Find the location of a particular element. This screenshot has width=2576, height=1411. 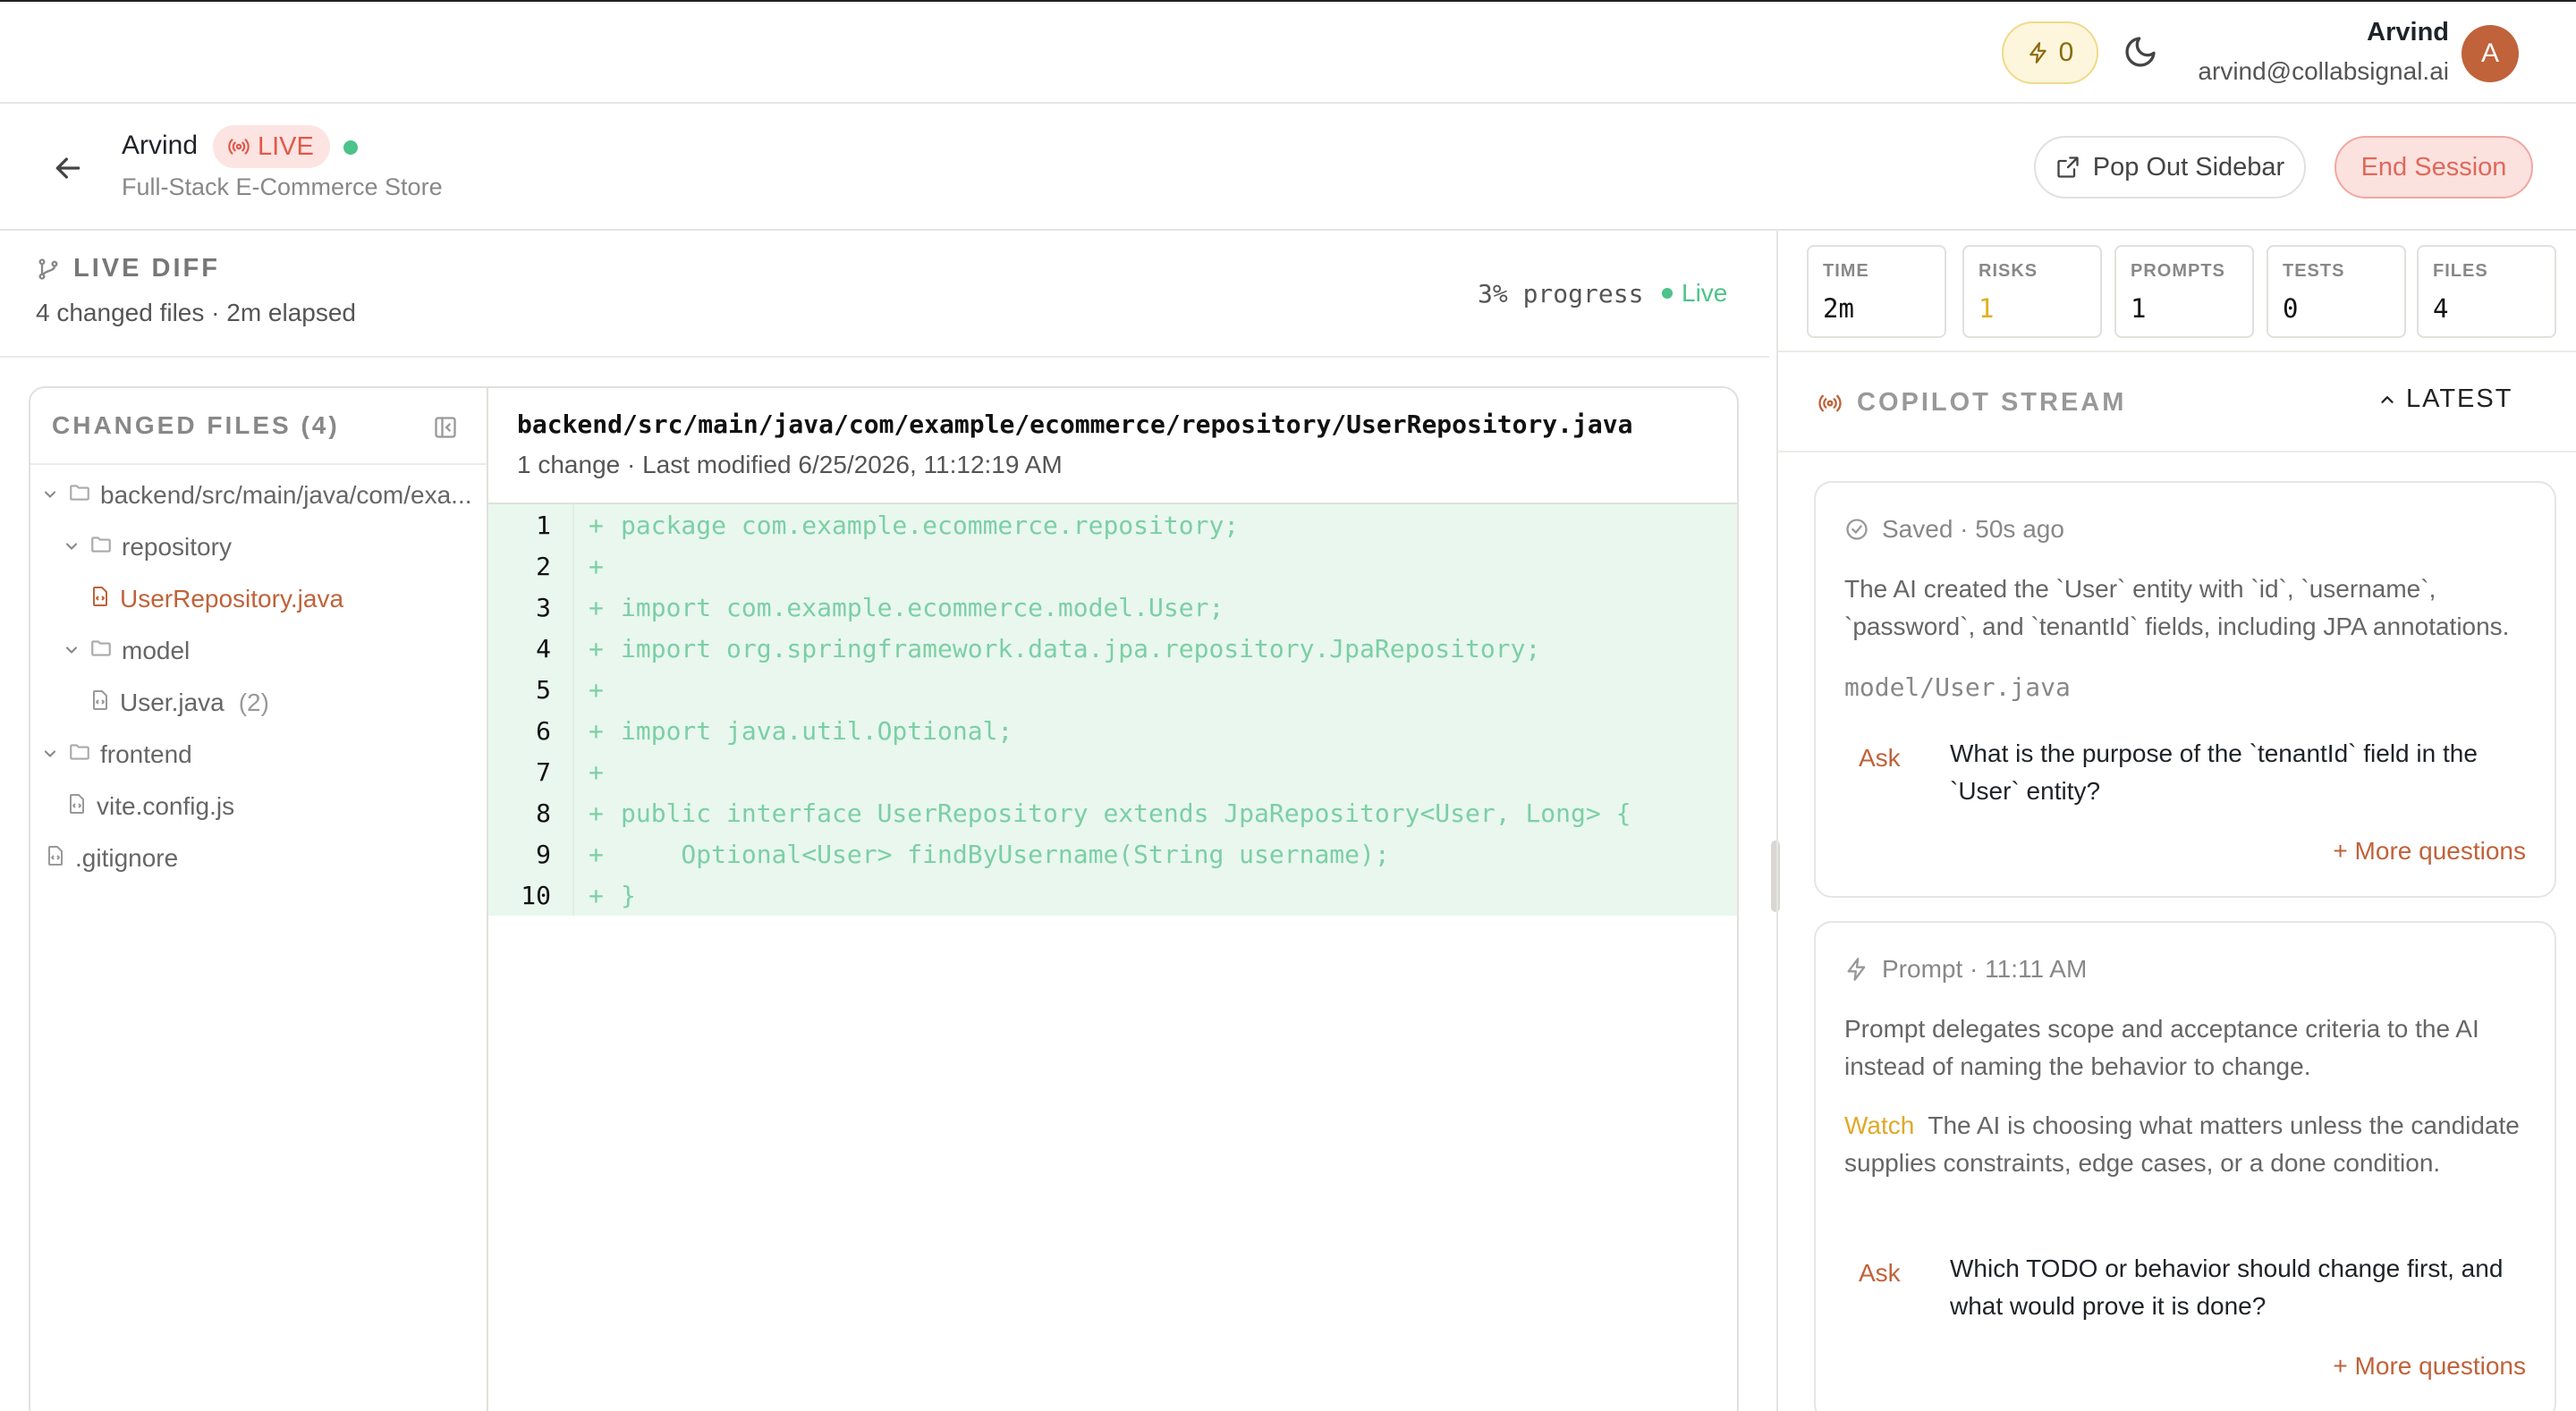

stat-risks: RISKS 1 is located at coordinates (2032, 292).